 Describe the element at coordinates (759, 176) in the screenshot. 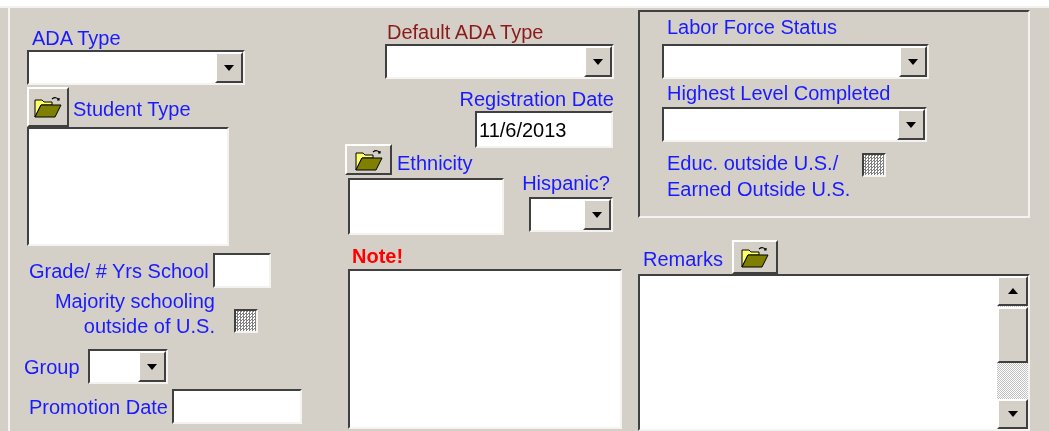

I see `field-label: Educ. outside U.S./ Earned Outside U.S.` at that location.